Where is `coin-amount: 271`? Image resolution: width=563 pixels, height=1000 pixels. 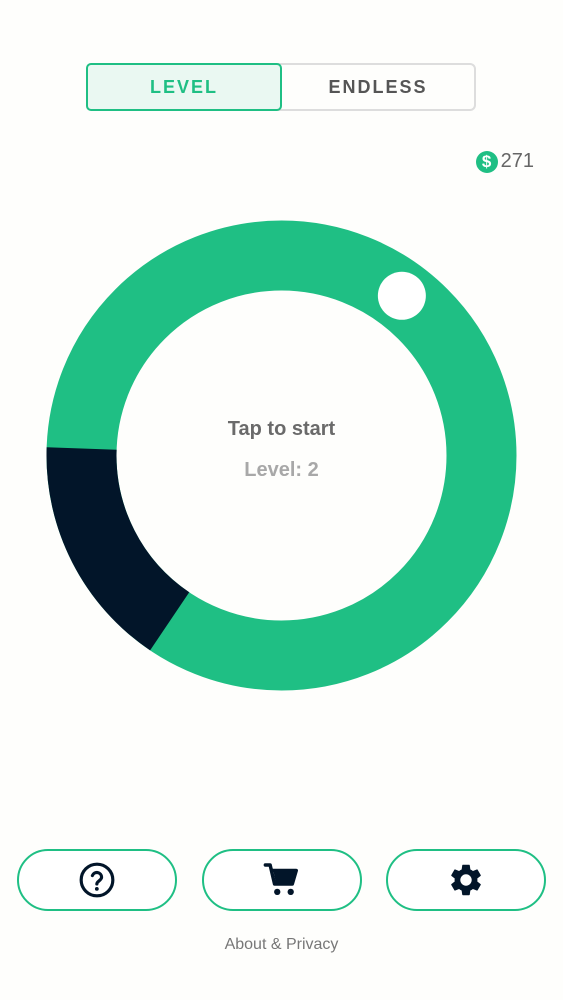
coin-amount: 271 is located at coordinates (517, 161).